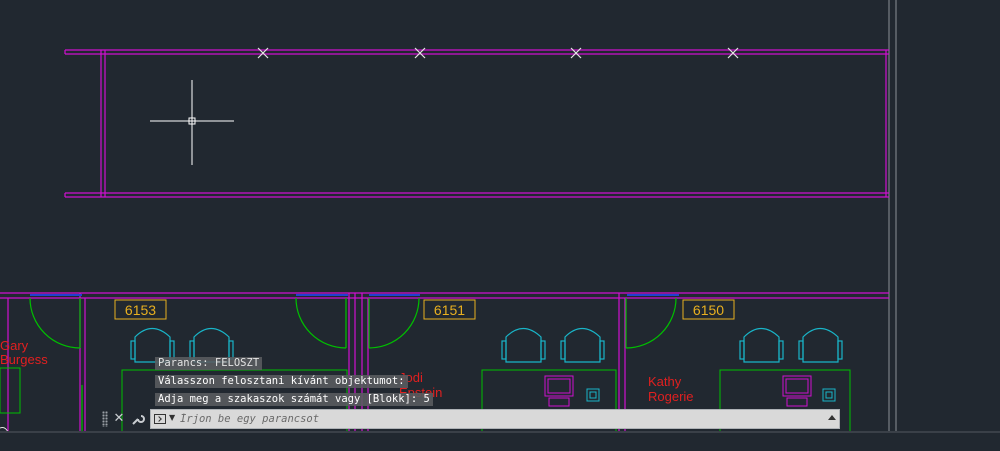 This screenshot has width=1000, height=451. I want to click on command-input-container: ▼, so click(495, 419).